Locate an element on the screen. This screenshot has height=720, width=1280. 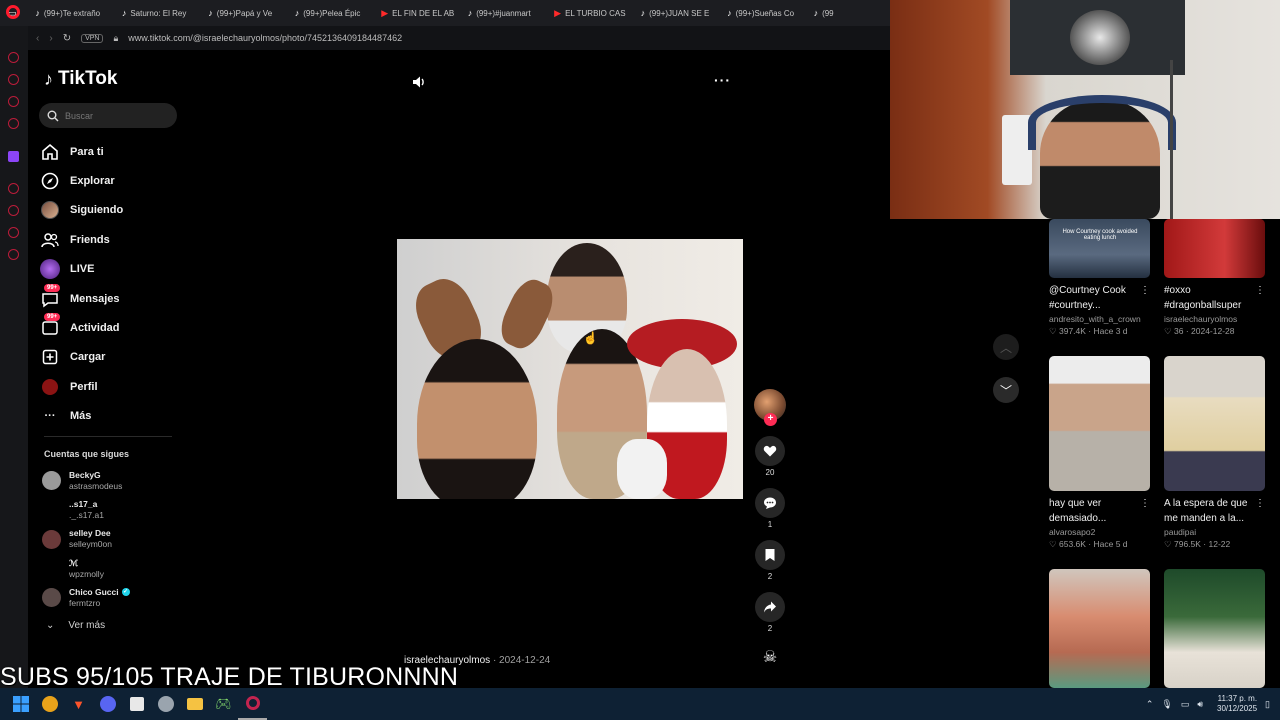
browser-tab: ▶ EL TURBIO CAS is located at coordinates (587, 13).